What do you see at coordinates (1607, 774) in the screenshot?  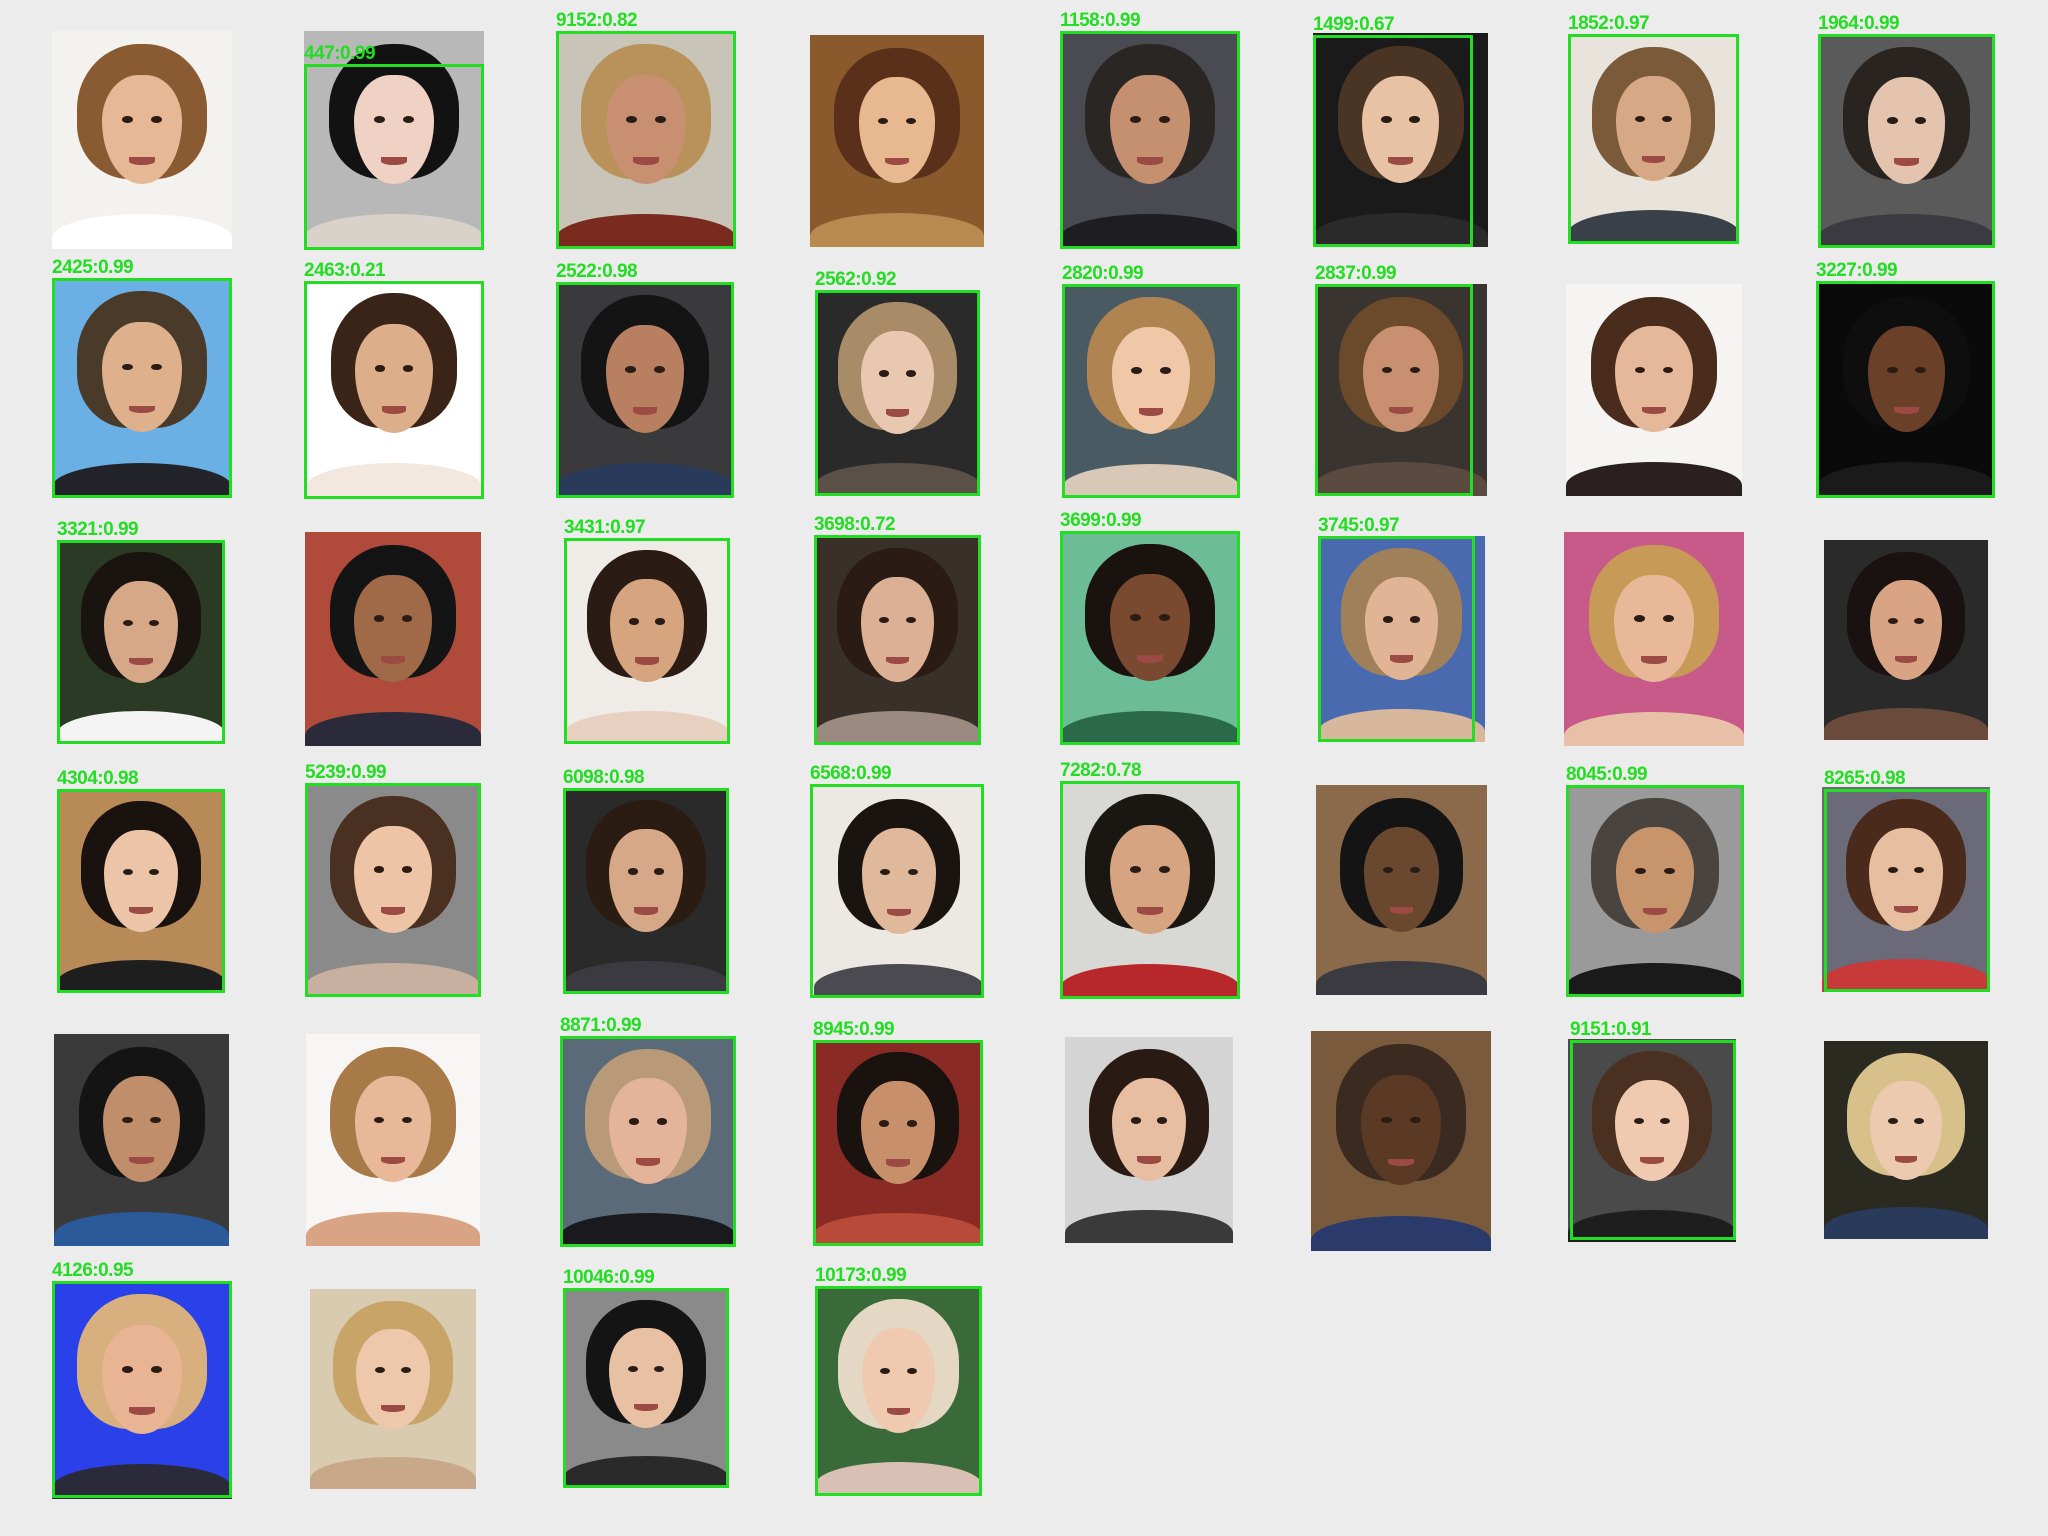 I see `detection-label: 8045:0.99` at bounding box center [1607, 774].